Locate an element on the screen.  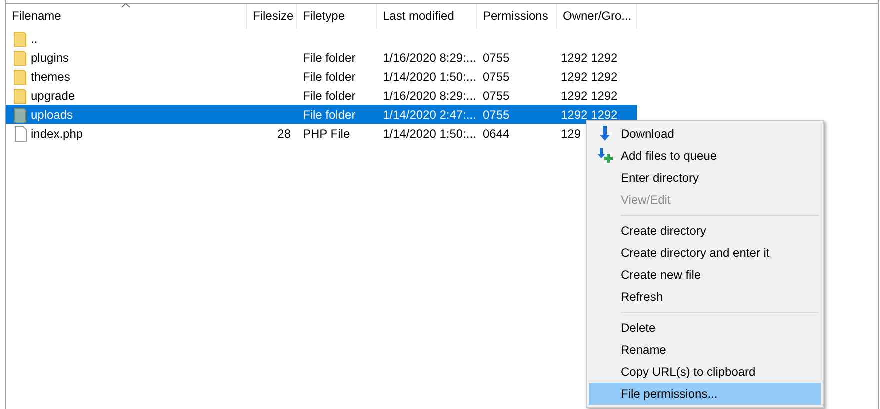
filename-text: plugins is located at coordinates (50, 57).